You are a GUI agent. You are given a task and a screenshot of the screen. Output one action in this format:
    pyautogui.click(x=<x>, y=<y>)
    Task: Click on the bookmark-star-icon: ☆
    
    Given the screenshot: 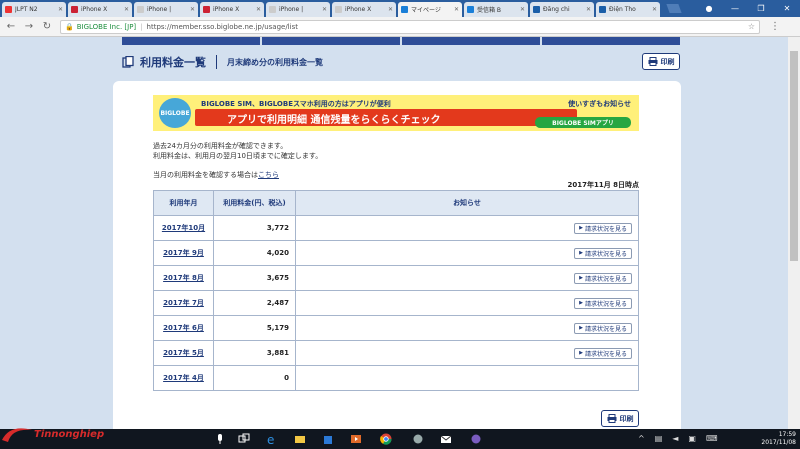 What is the action you would take?
    pyautogui.click(x=751, y=26)
    